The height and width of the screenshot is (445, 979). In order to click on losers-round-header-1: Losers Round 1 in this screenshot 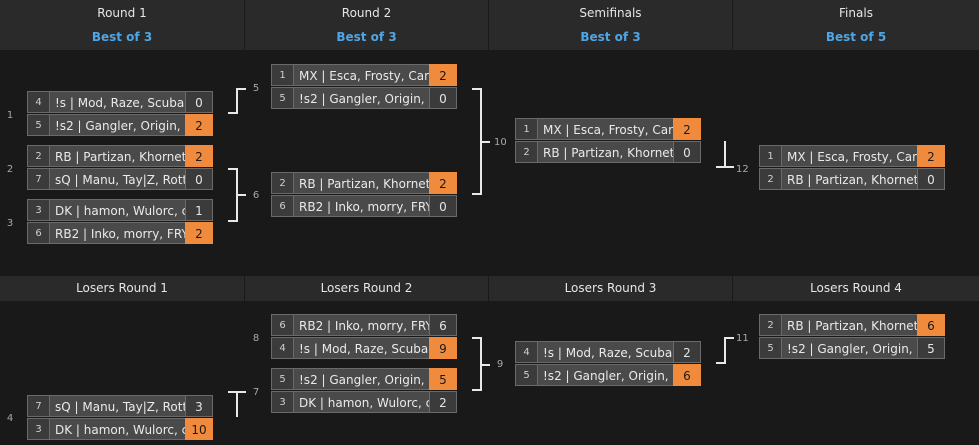, I will do `click(122, 288)`.